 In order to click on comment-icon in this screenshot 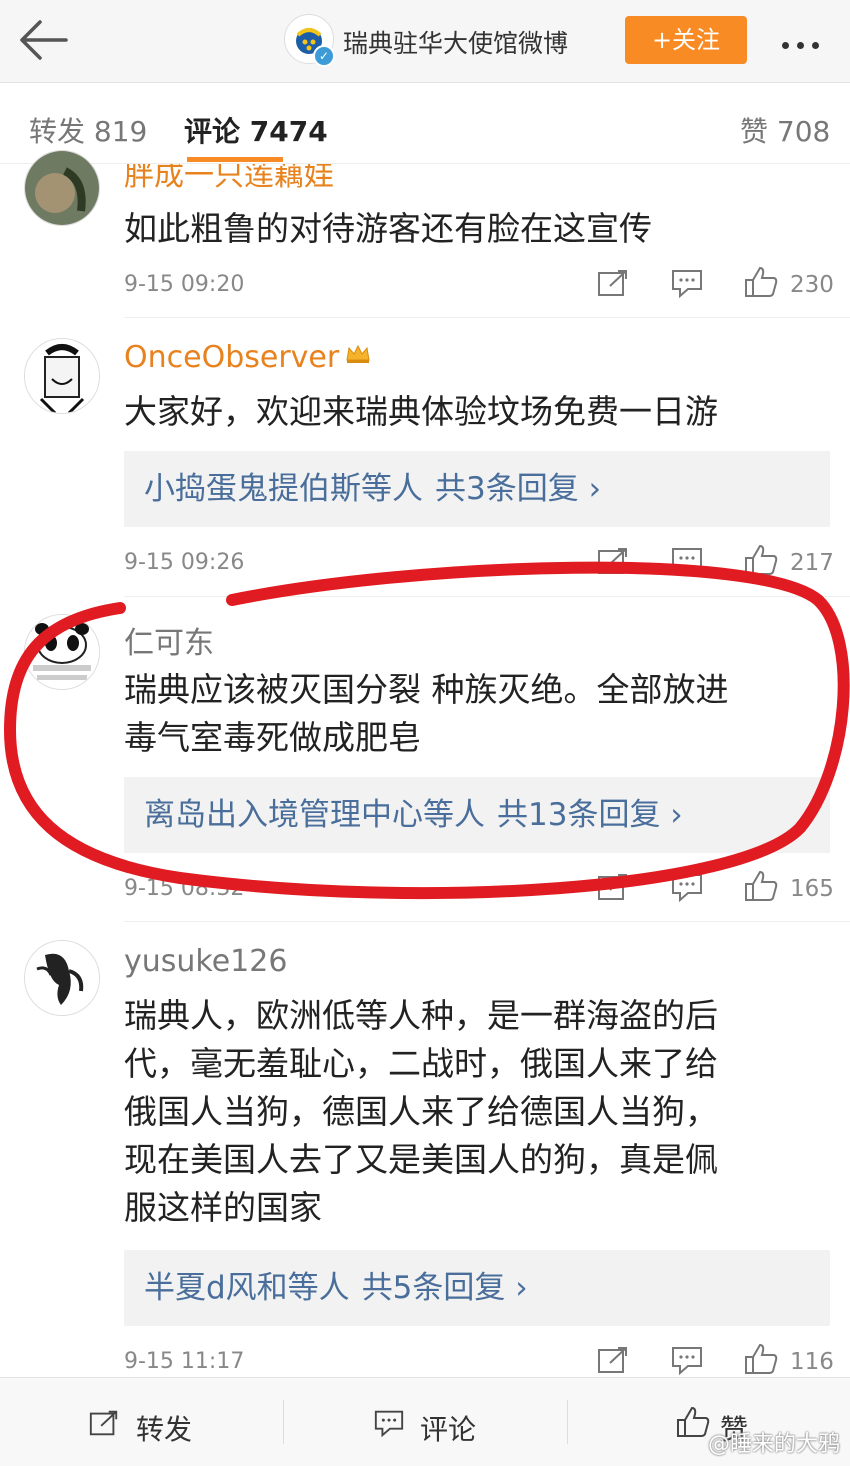, I will do `click(389, 1423)`.